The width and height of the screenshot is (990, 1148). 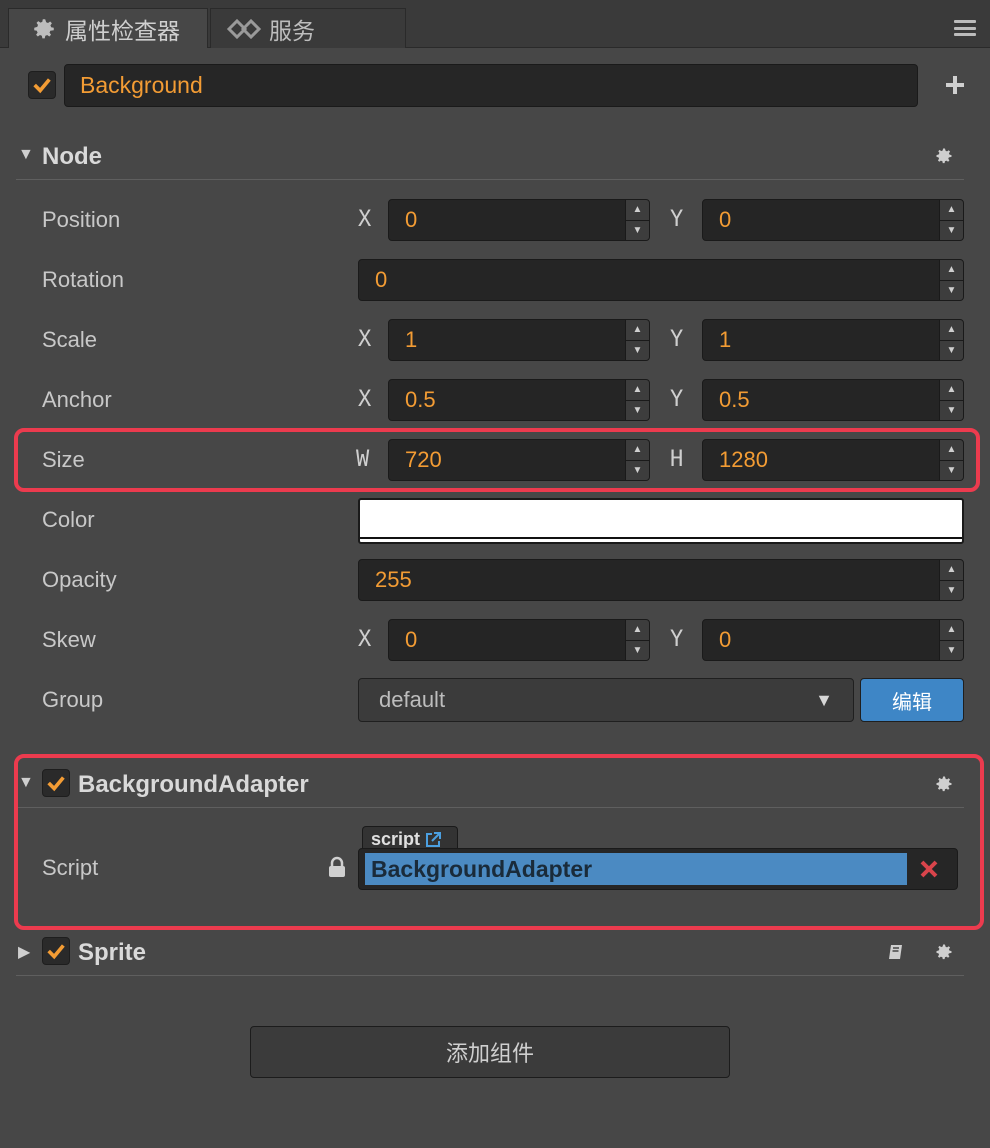 I want to click on add-component-button: 添加组件, so click(x=490, y=1052).